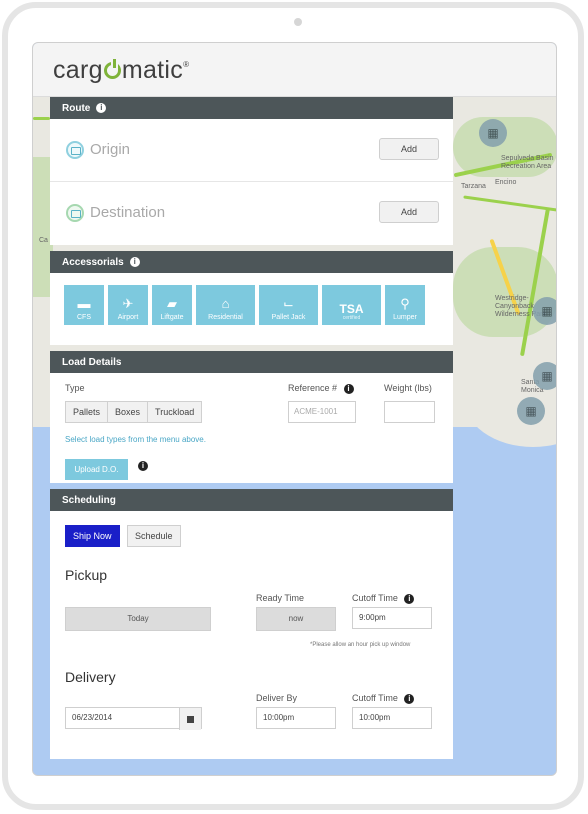 This screenshot has width=588, height=814. I want to click on map-label: Ca, so click(43, 240).